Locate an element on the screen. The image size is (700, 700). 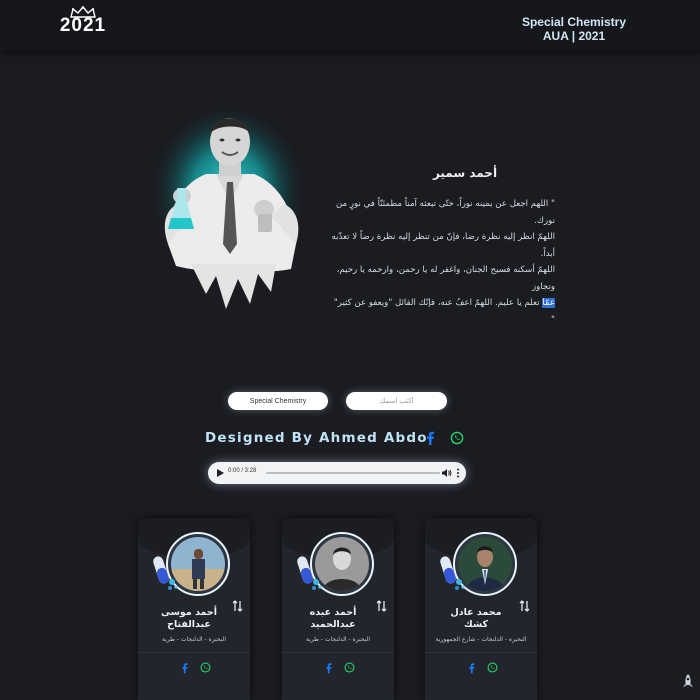
brand-title: Special Chemistry AUA | 2021 is located at coordinates (574, 29).